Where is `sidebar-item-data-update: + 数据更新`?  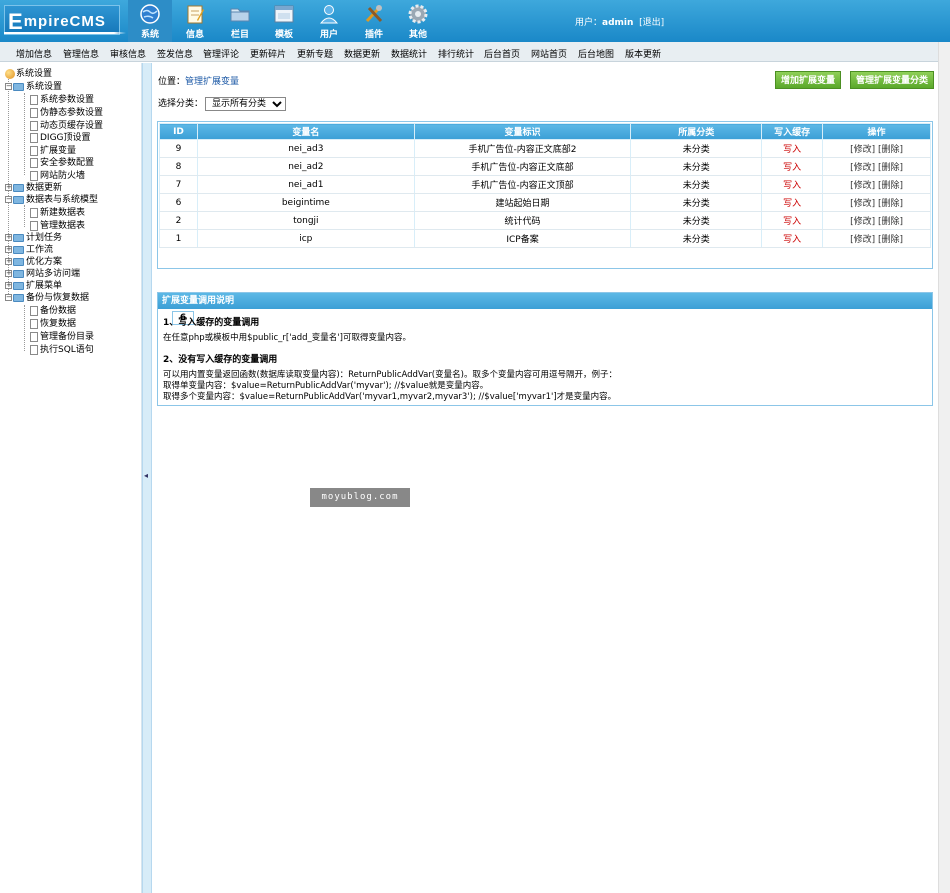
sidebar-item-data-update: + 数据更新 is located at coordinates (33, 188).